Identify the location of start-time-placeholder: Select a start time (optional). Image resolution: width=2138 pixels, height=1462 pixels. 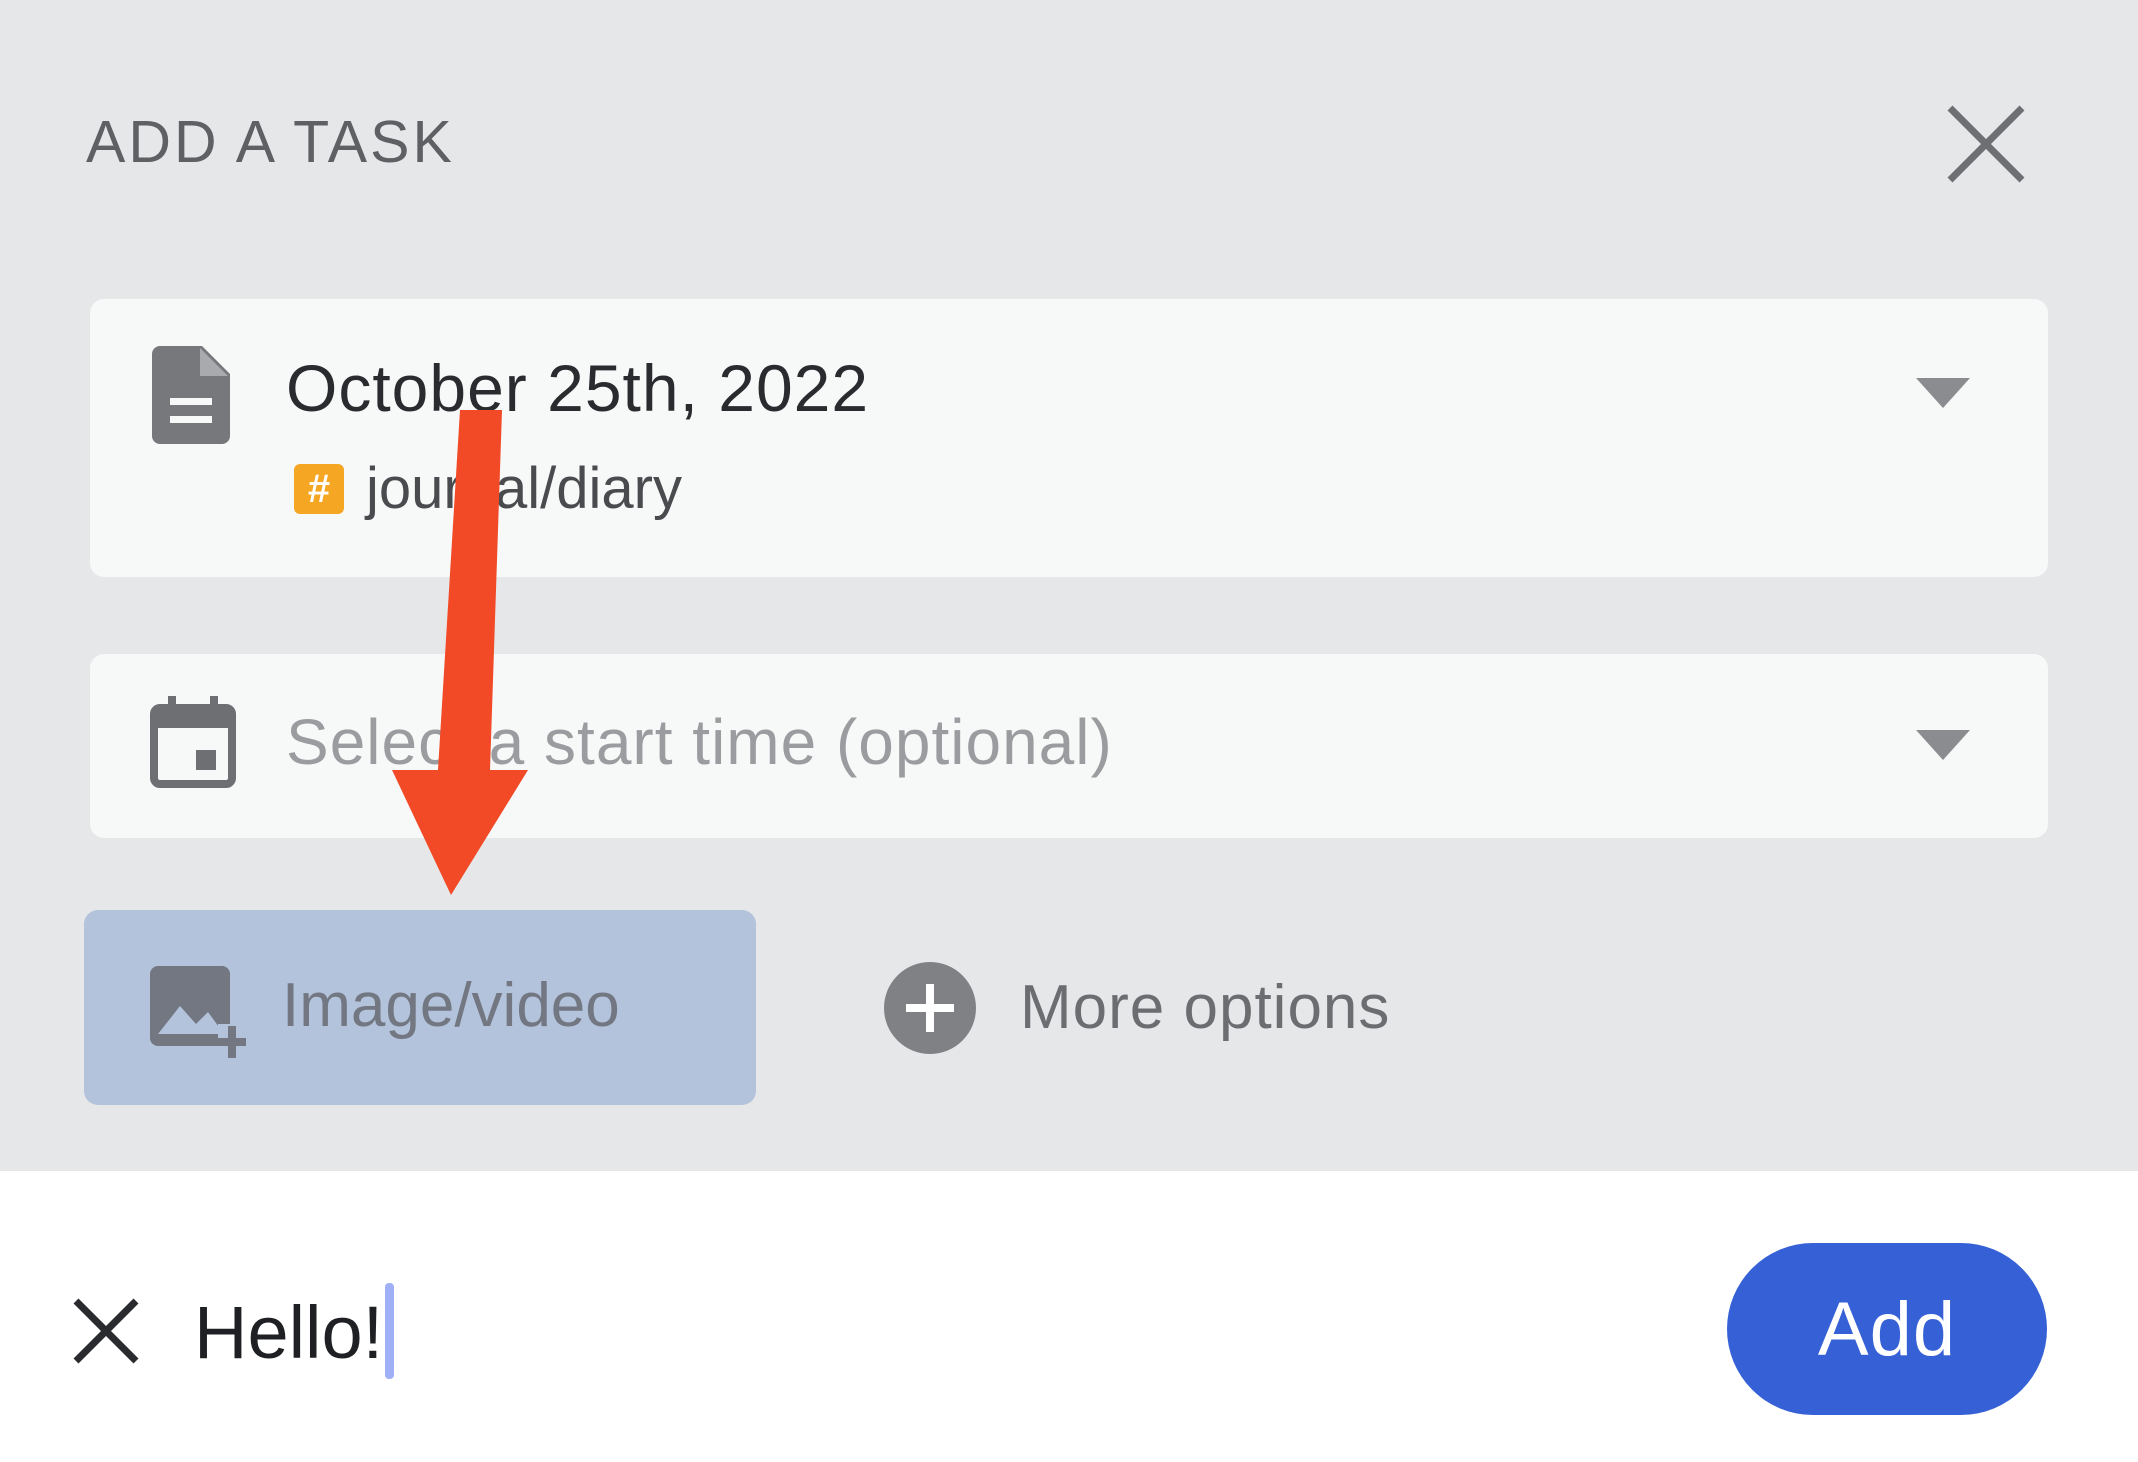
(699, 742).